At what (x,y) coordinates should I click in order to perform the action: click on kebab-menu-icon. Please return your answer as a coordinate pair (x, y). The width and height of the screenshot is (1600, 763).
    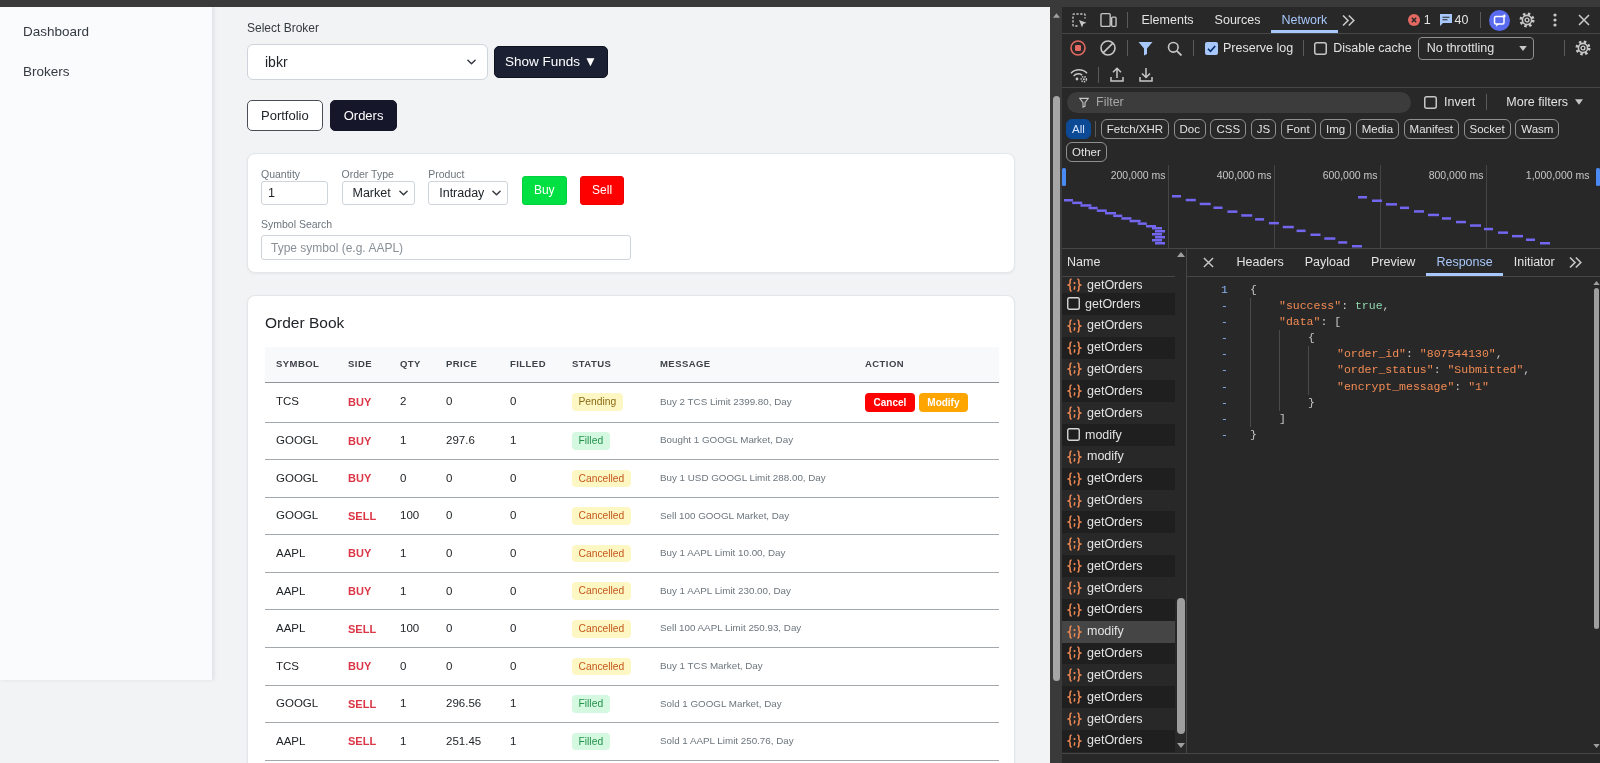
    Looking at the image, I should click on (1554, 20).